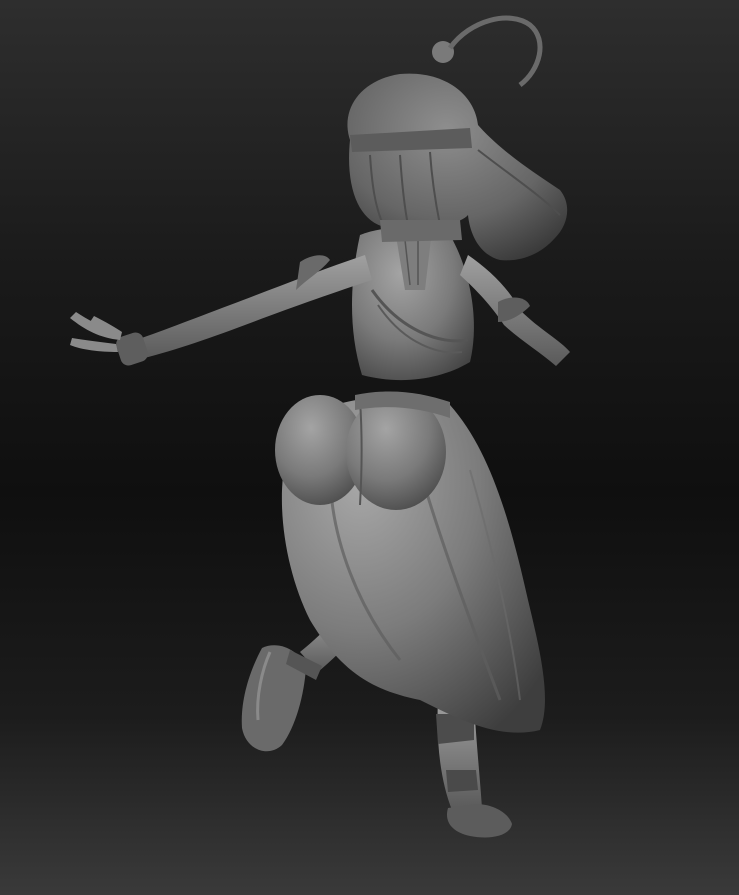 The height and width of the screenshot is (895, 739). I want to click on hips, so click(362, 450).